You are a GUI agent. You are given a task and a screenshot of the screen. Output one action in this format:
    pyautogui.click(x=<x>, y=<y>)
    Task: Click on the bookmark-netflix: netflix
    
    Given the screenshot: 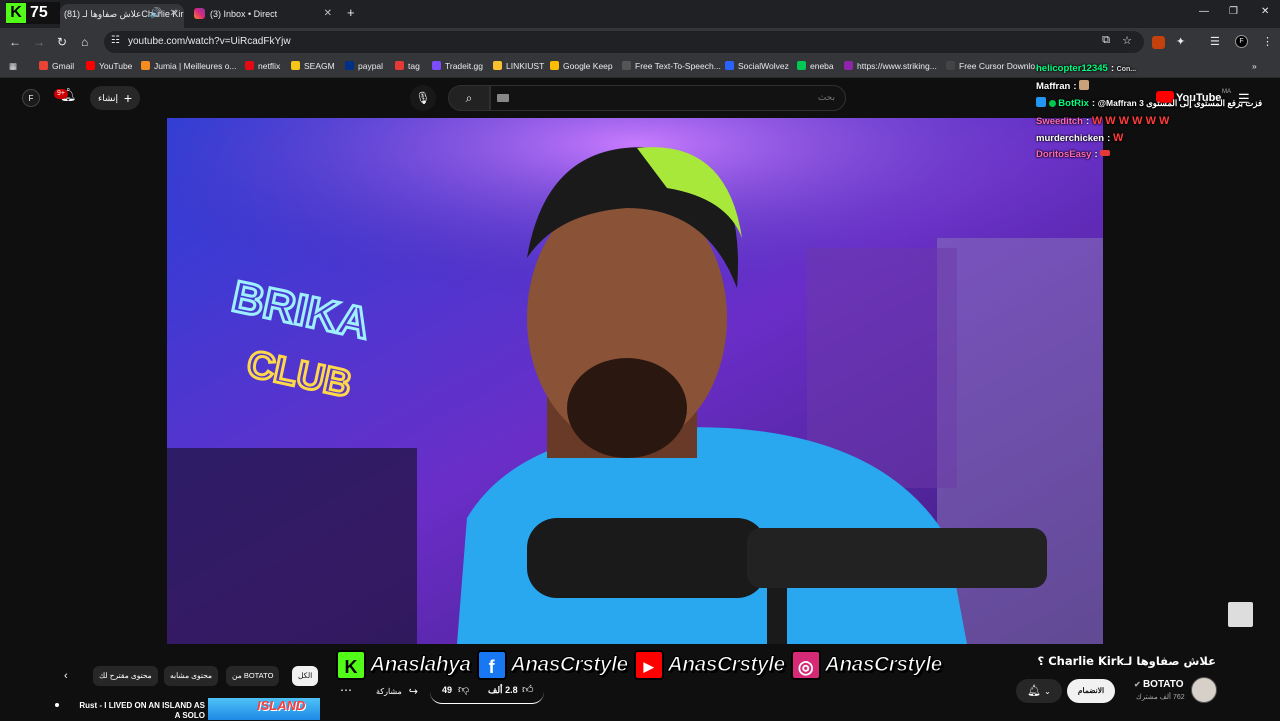 What is the action you would take?
    pyautogui.click(x=262, y=66)
    